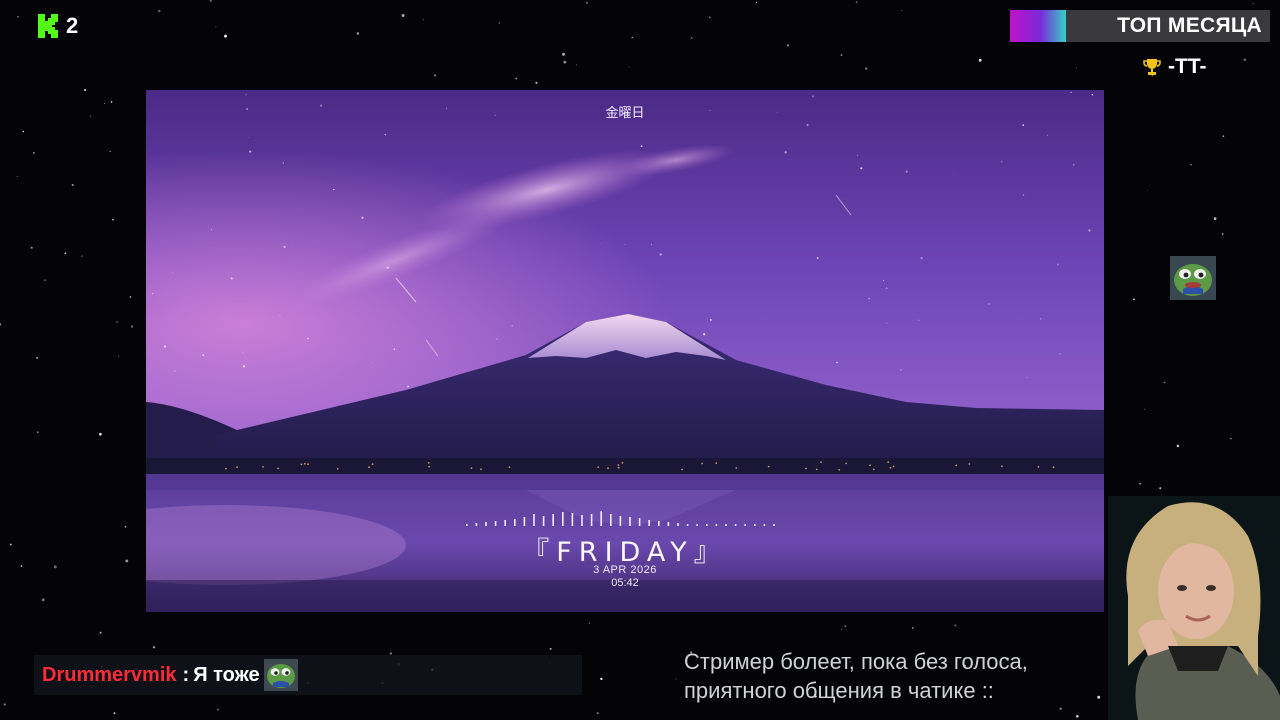 This screenshot has height=720, width=1280. What do you see at coordinates (1193, 278) in the screenshot?
I see `pepe-emote-icon` at bounding box center [1193, 278].